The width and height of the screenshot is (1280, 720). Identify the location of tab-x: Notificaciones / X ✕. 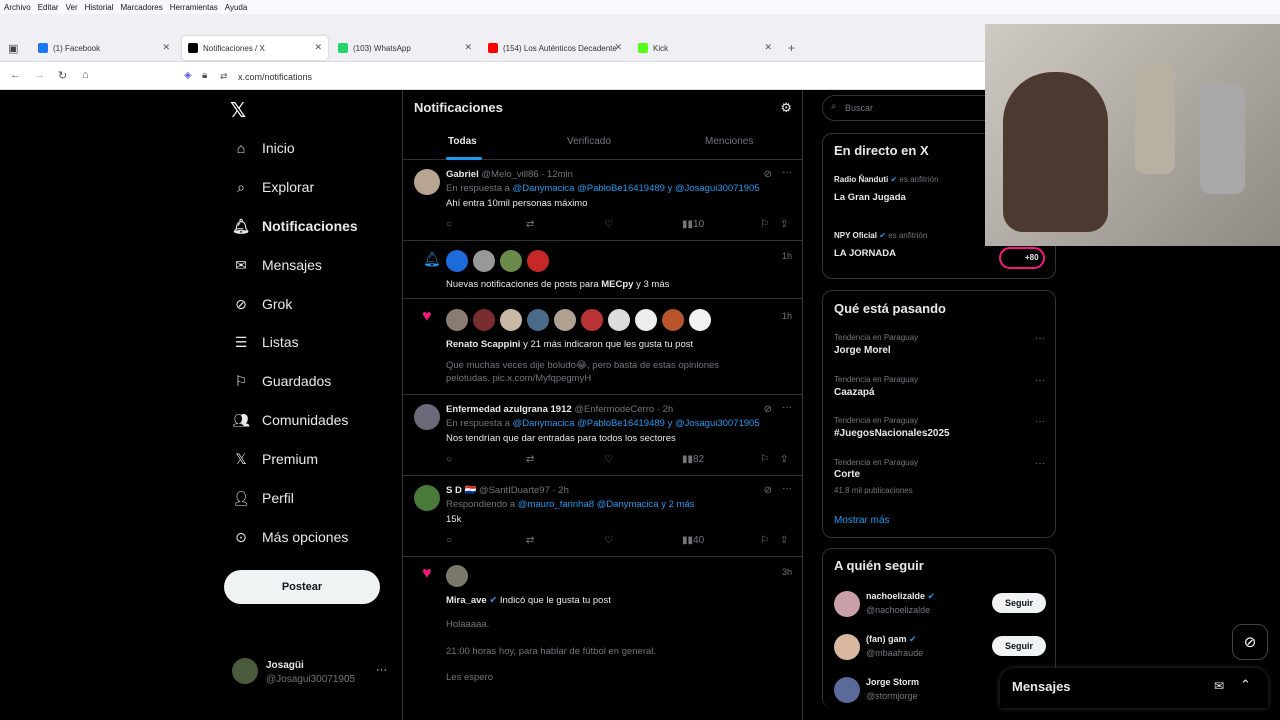
(255, 48).